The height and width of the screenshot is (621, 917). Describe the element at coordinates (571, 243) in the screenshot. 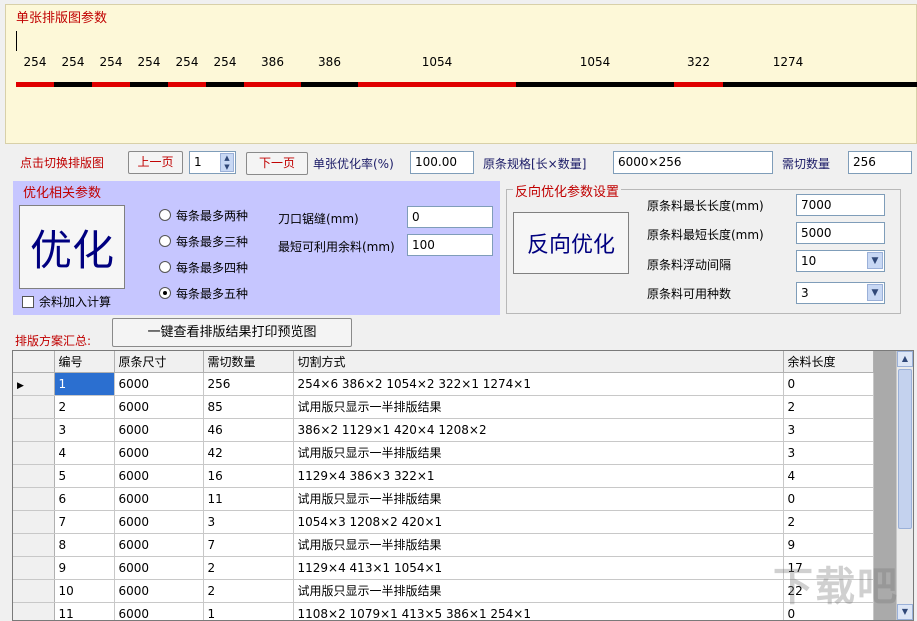

I see `reverse-optimize-button: 反向优化` at that location.